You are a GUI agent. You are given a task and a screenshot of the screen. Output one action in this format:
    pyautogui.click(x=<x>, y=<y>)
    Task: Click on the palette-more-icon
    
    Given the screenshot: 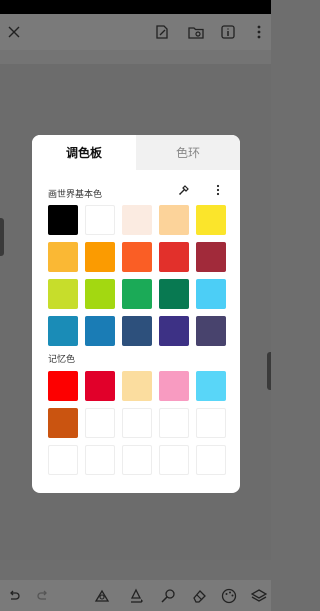 What is the action you would take?
    pyautogui.click(x=218, y=190)
    